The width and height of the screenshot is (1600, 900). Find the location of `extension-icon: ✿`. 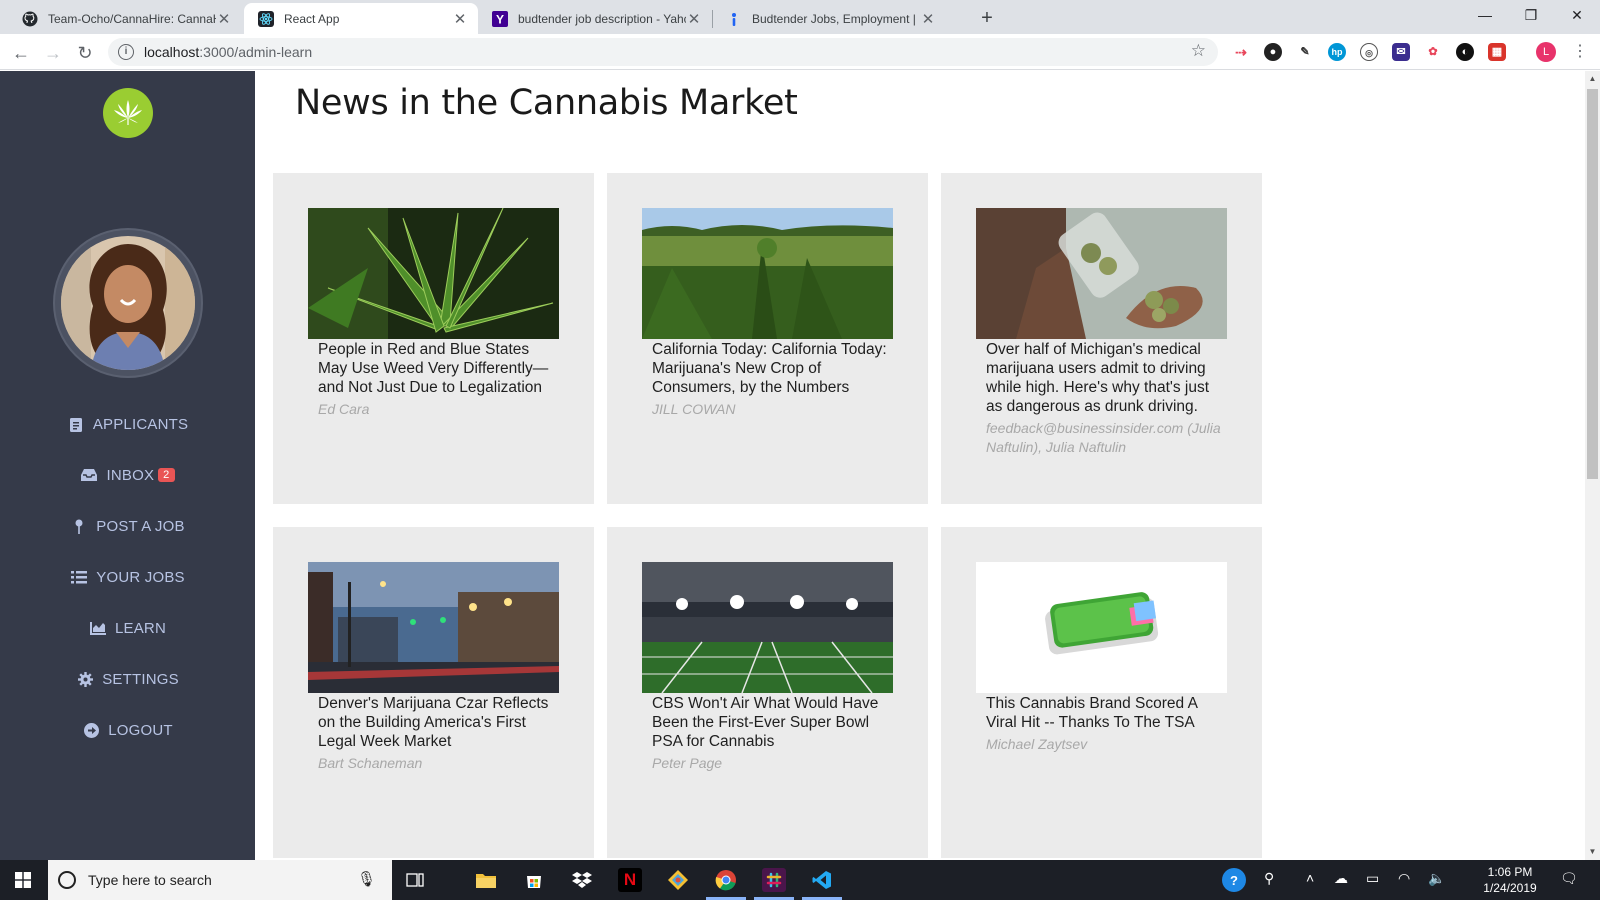

extension-icon: ✿ is located at coordinates (1433, 52).